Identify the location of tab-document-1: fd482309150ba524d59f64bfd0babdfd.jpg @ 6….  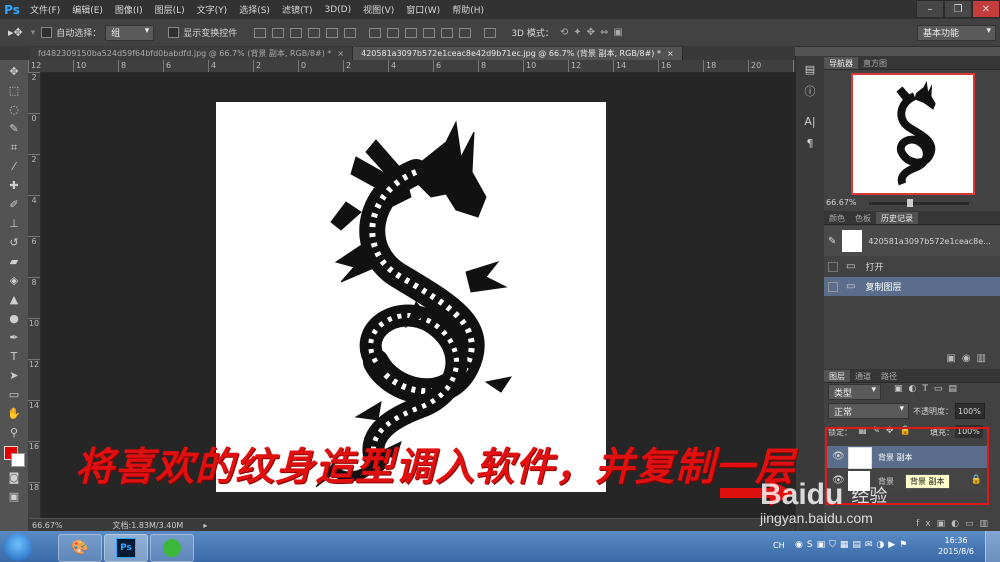
(192, 53).